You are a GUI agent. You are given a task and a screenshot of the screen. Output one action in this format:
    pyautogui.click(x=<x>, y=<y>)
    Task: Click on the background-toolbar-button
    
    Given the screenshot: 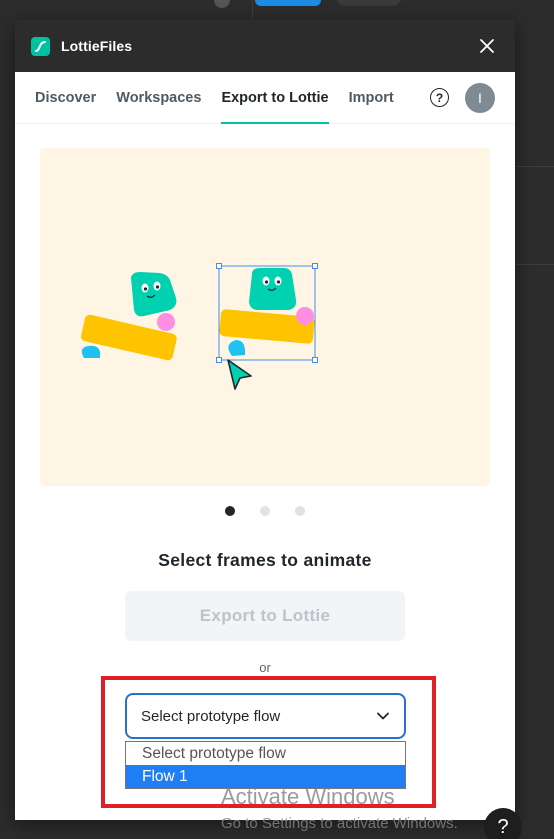 What is the action you would take?
    pyautogui.click(x=369, y=3)
    